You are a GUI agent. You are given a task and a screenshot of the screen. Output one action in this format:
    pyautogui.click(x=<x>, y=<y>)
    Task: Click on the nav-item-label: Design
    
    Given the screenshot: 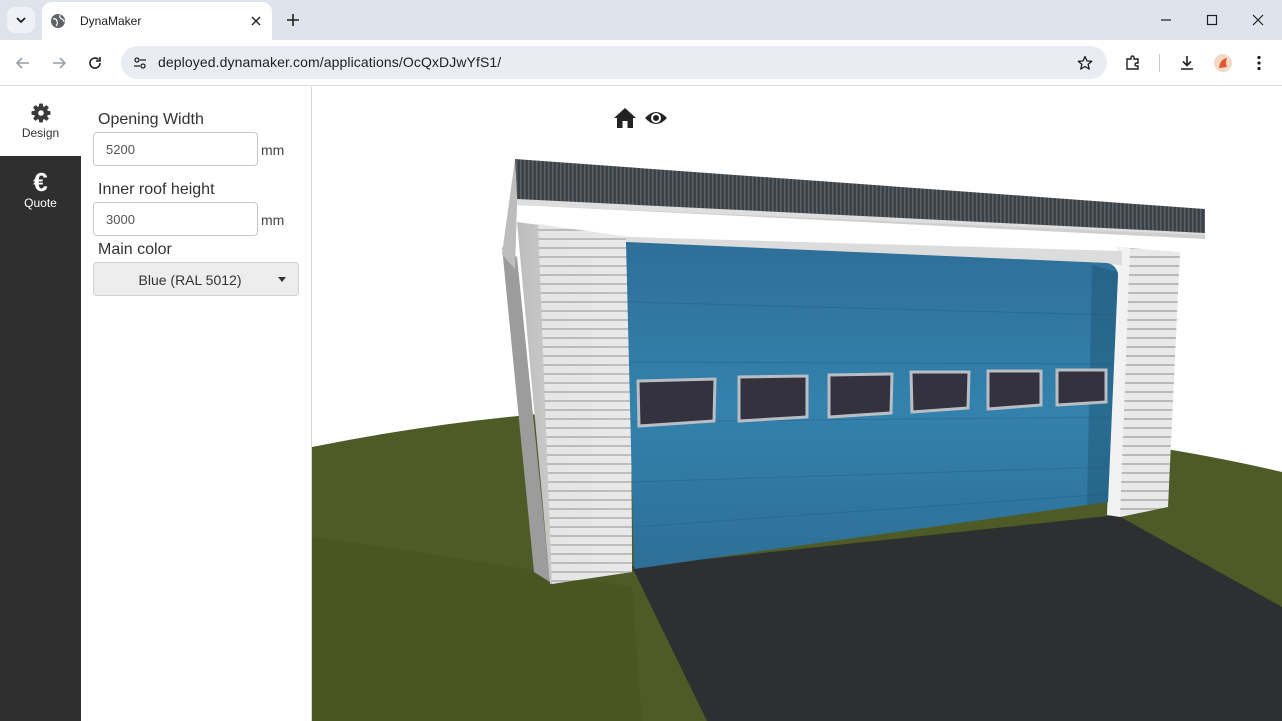 What is the action you would take?
    pyautogui.click(x=40, y=133)
    